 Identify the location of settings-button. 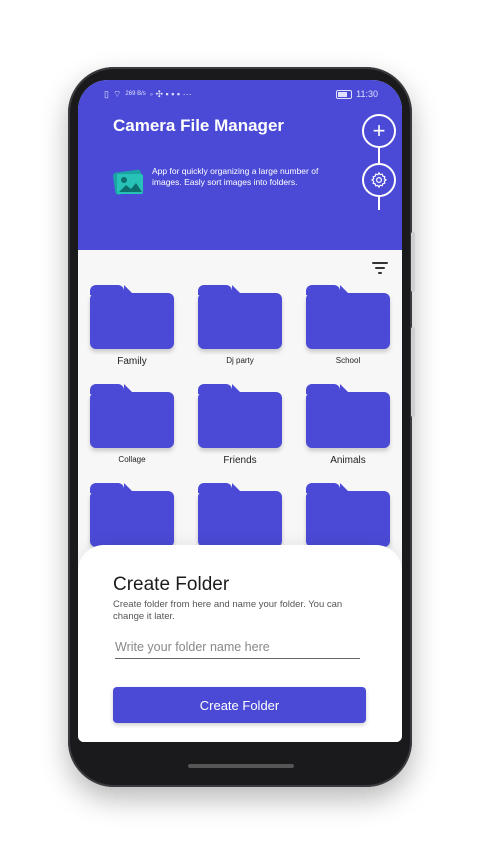
(379, 180).